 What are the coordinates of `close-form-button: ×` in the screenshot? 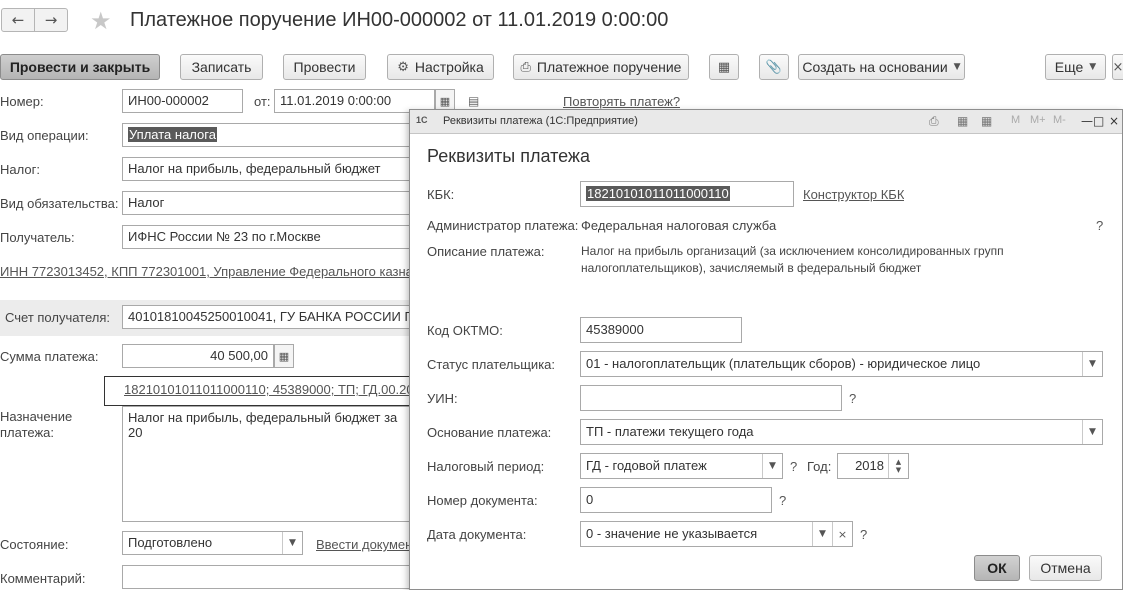 It's located at (1117, 67).